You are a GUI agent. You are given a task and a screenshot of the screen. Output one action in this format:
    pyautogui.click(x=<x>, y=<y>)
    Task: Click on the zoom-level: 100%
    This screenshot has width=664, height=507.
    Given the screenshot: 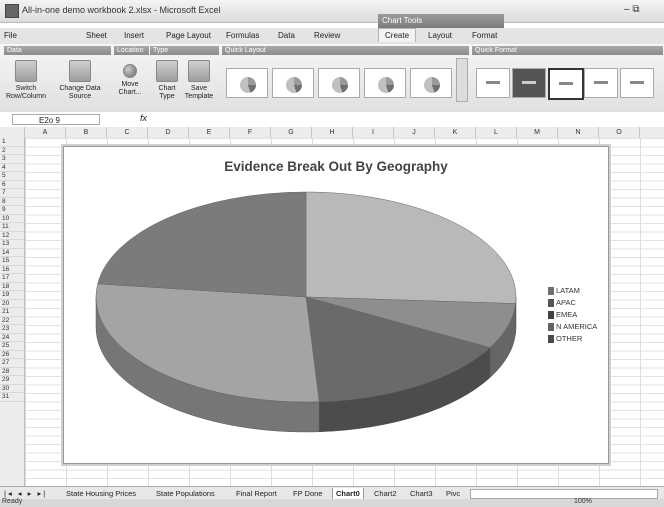 What is the action you would take?
    pyautogui.click(x=583, y=501)
    